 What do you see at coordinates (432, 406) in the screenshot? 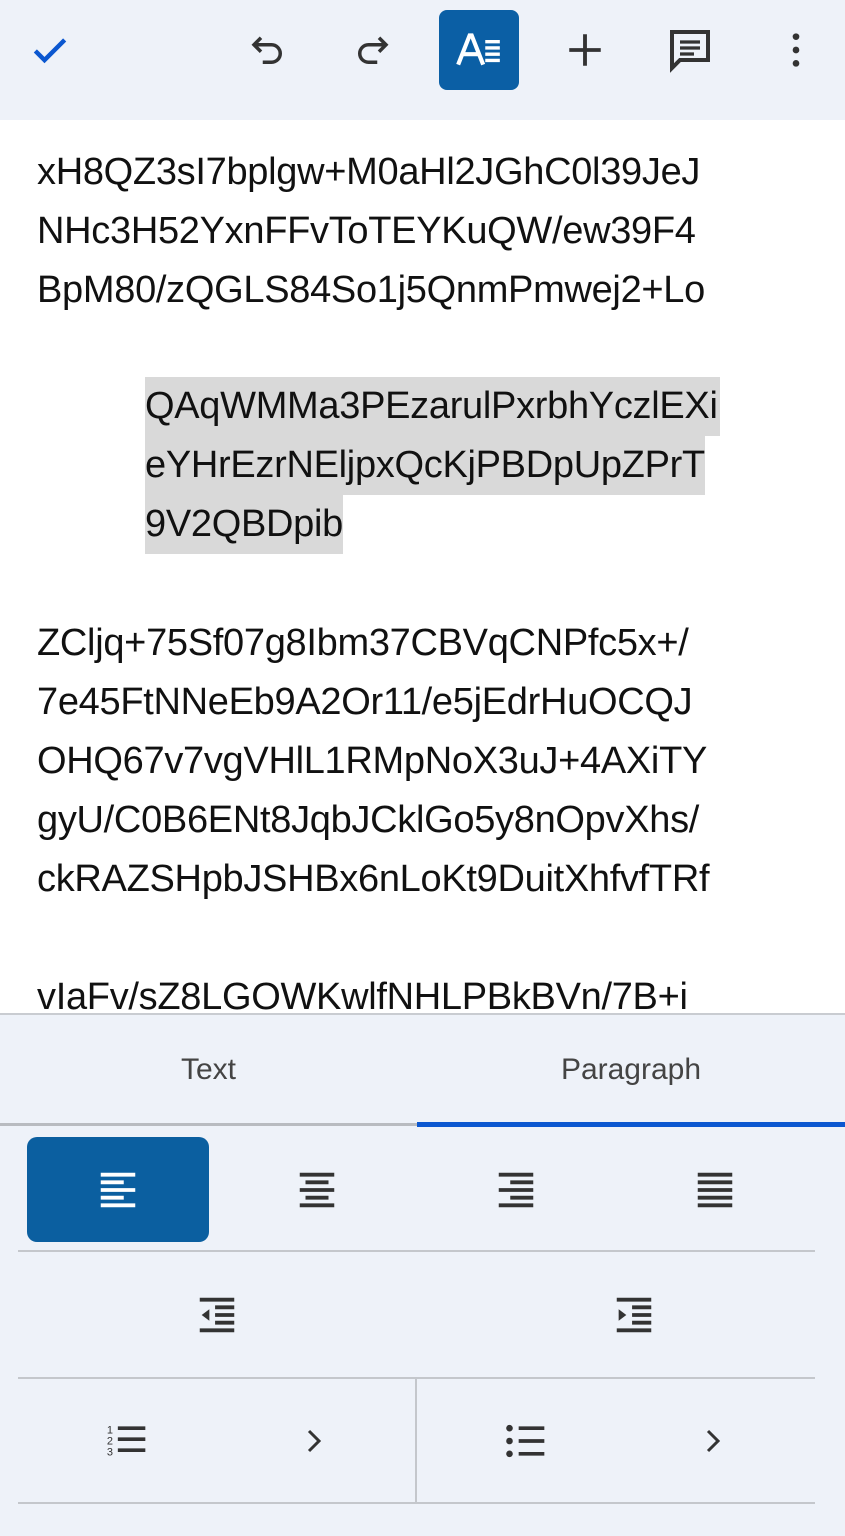
I see `selected-text-line: QAqWMMa3PEzarulPxrbhYczlEXi` at bounding box center [432, 406].